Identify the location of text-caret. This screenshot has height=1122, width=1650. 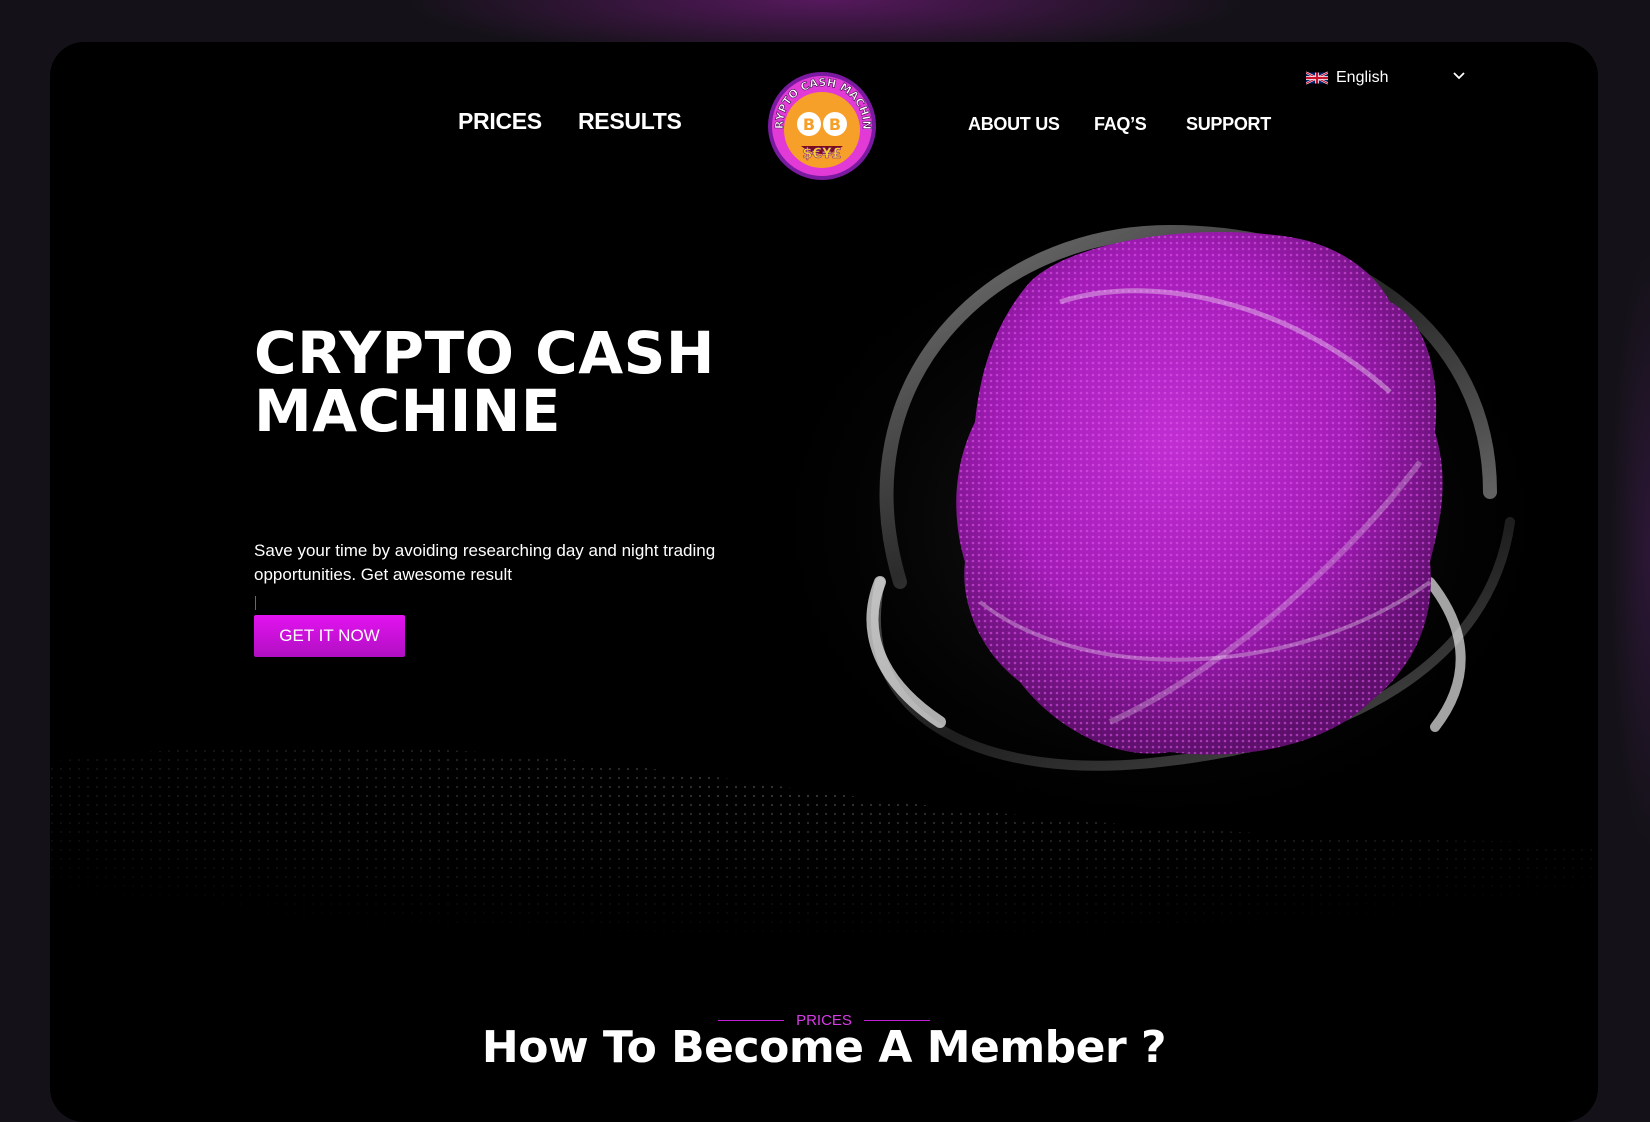
(255, 603).